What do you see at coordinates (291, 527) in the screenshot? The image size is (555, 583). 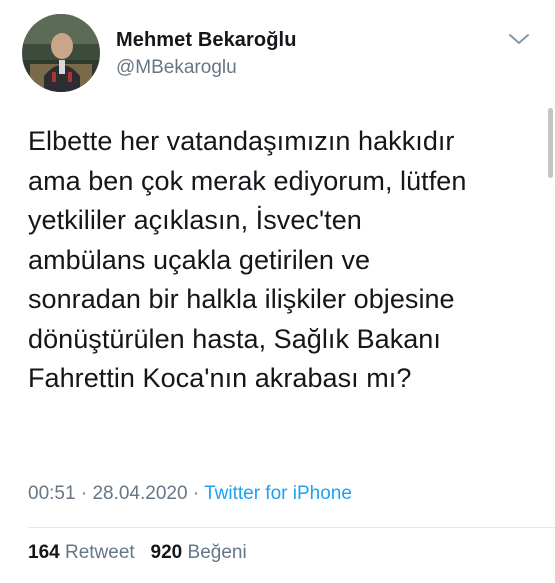 I see `divider` at bounding box center [291, 527].